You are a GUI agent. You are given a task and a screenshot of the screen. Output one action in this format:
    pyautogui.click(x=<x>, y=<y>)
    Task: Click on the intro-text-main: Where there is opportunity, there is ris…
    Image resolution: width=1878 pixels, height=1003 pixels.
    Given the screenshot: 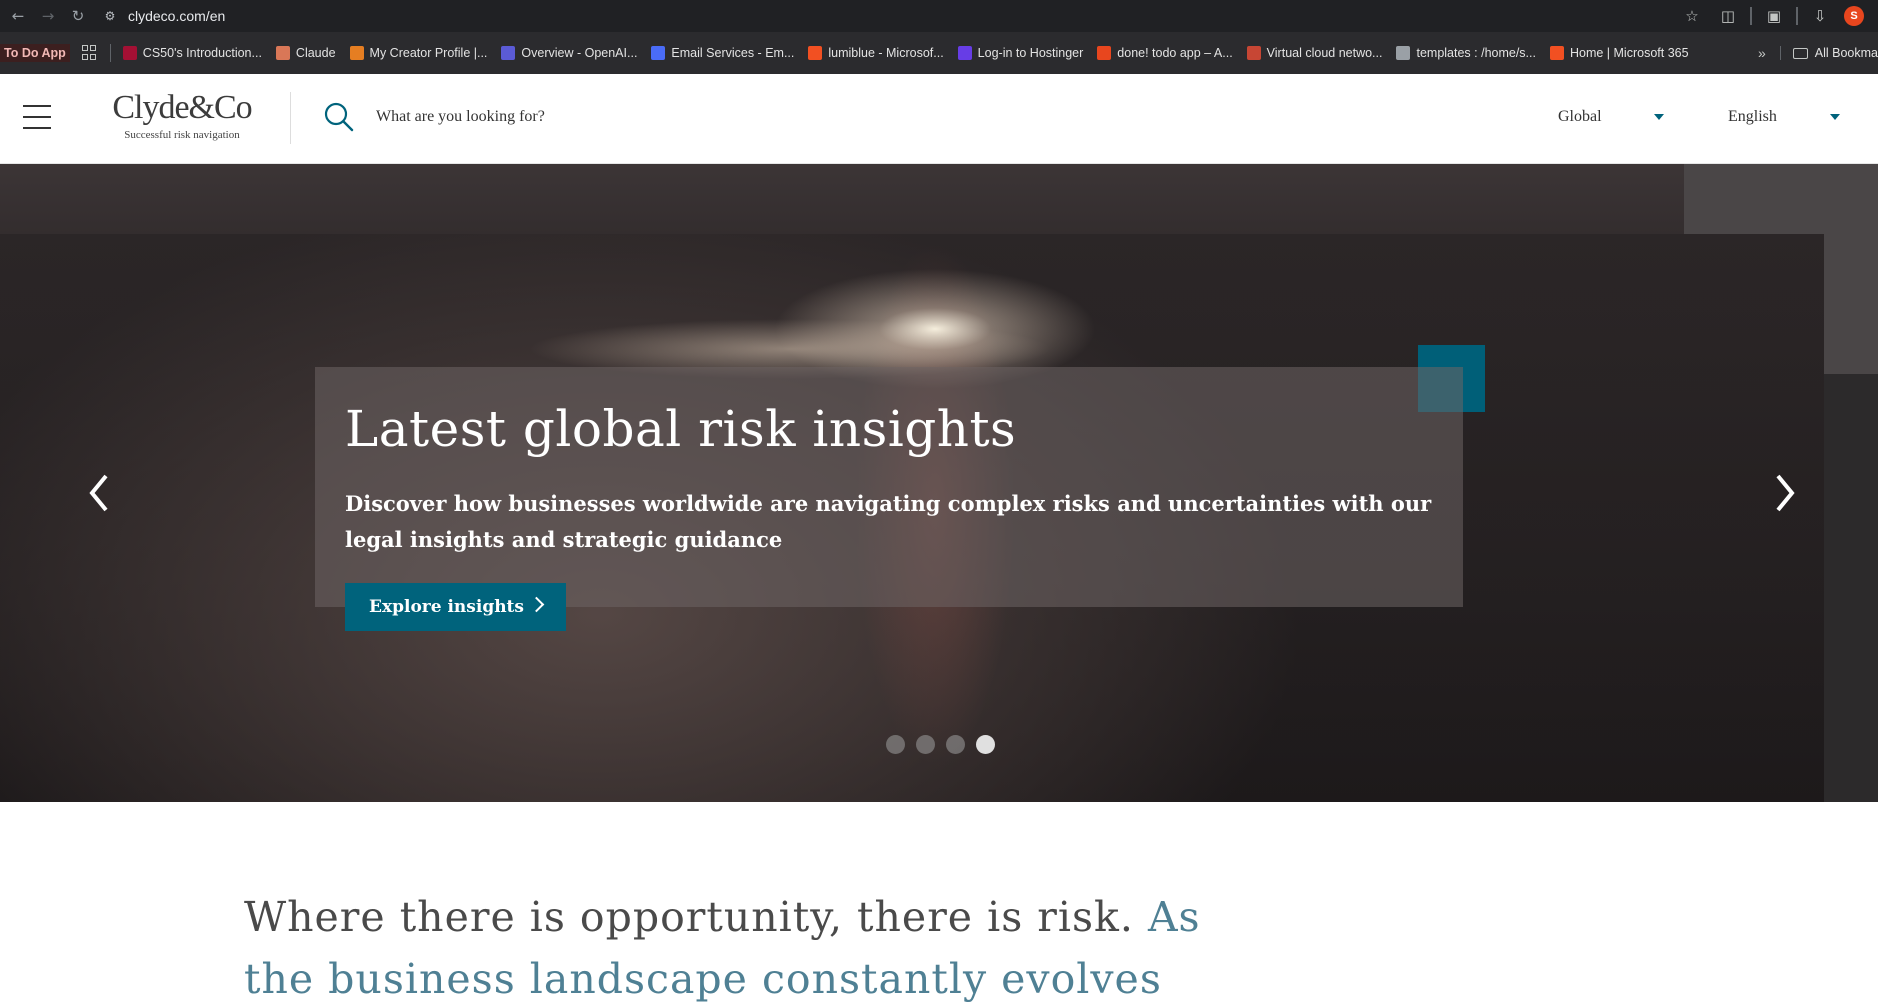 What is the action you would take?
    pyautogui.click(x=696, y=917)
    